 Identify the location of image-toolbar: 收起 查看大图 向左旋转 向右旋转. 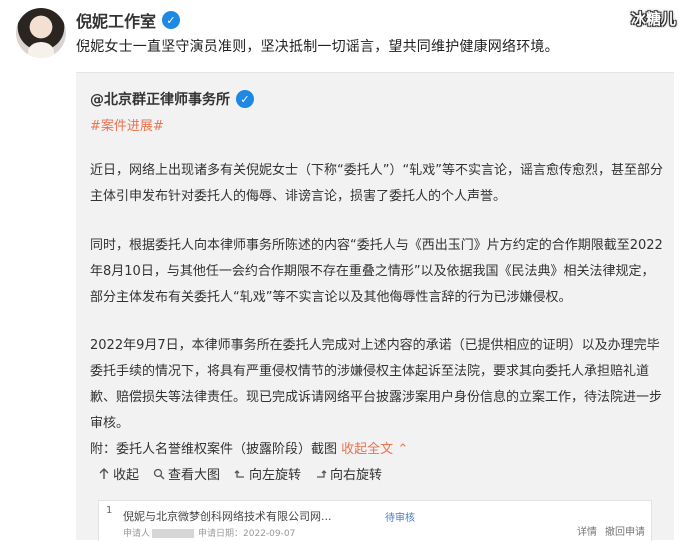
(240, 473).